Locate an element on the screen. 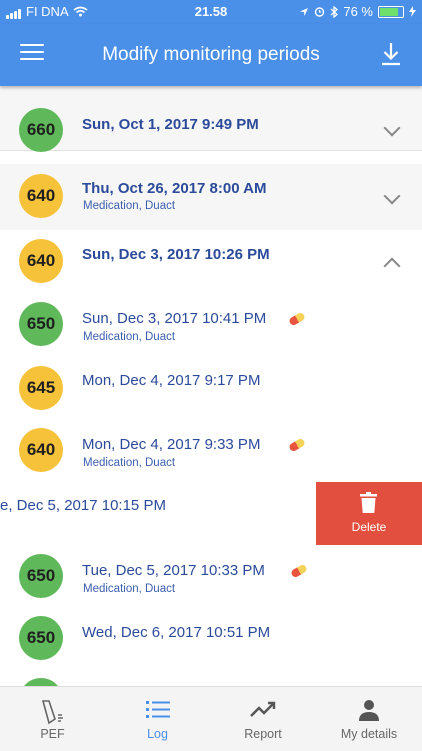 This screenshot has height=751, width=422. entry-date: Tue, Dec 5, 2017 10:33 PM is located at coordinates (173, 570).